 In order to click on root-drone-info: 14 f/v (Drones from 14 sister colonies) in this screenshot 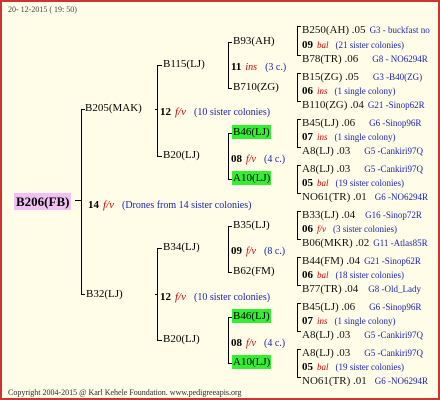, I will do `click(169, 204)`.